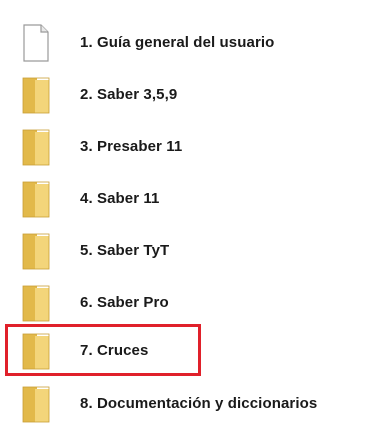  Describe the element at coordinates (194, 251) in the screenshot. I see `list-item-saber-tyt: 5. Saber TyT` at that location.